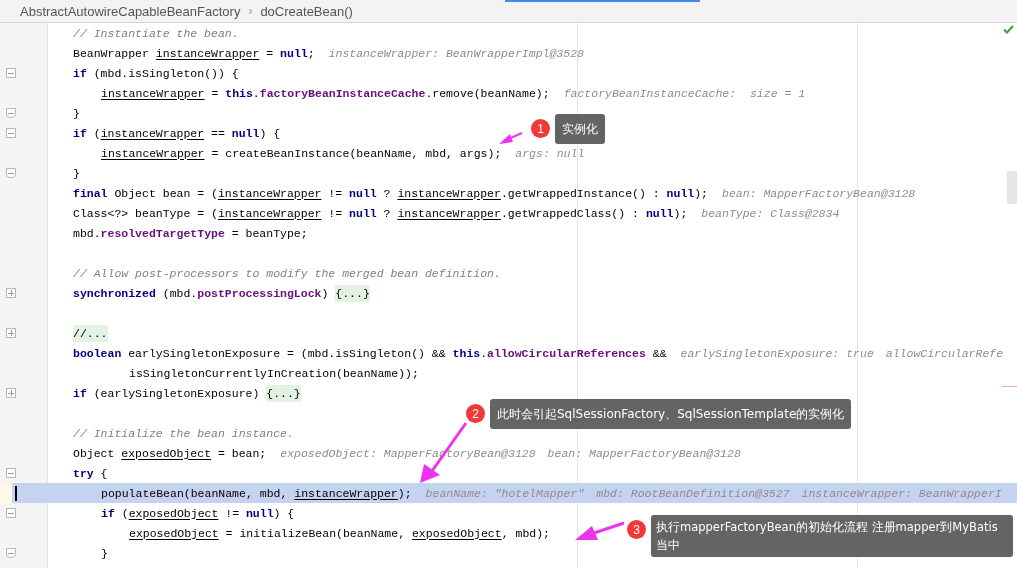 This screenshot has width=1017, height=568. I want to click on inline-value-hint: beanType: Class@2834, so click(770, 213).